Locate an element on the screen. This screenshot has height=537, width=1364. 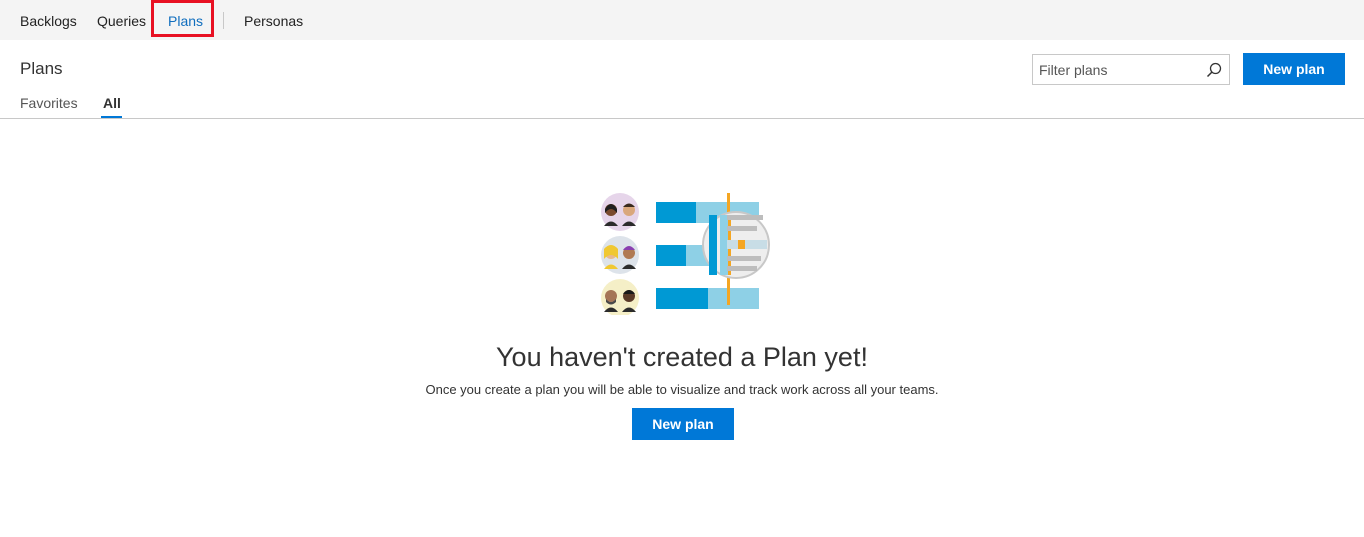
page-title: Plans is located at coordinates (41, 68).